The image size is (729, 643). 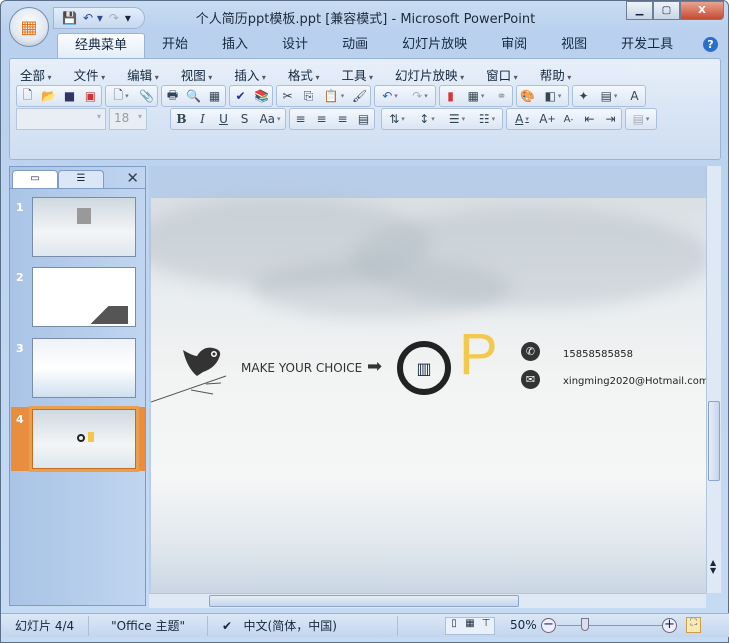 I want to click on horizontal-scrollbar, so click(x=427, y=600).